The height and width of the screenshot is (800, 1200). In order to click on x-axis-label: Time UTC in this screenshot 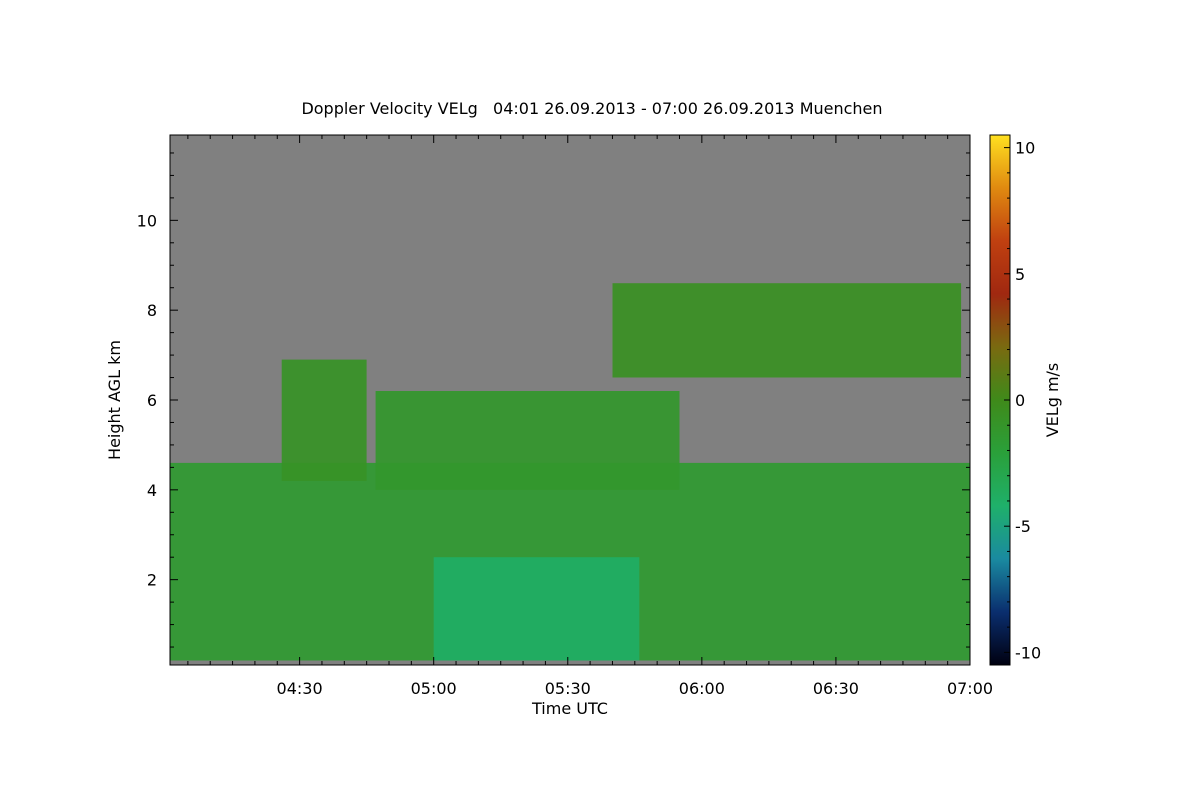, I will do `click(569, 708)`.